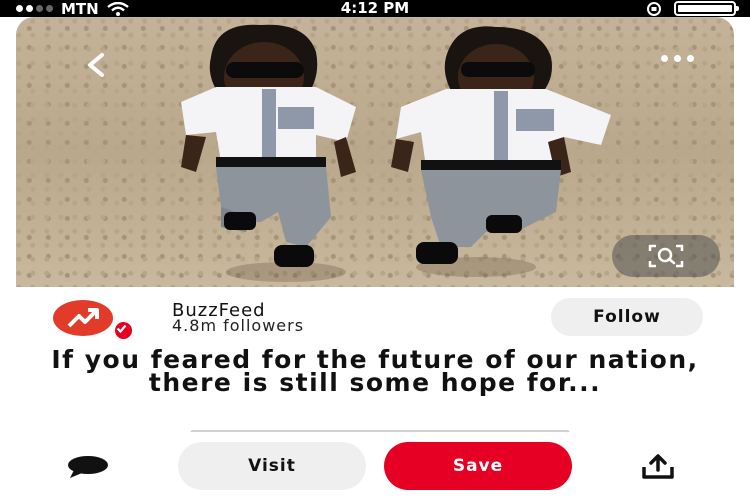 This screenshot has width=750, height=500. What do you see at coordinates (706, 8) in the screenshot?
I see `battery-icon` at bounding box center [706, 8].